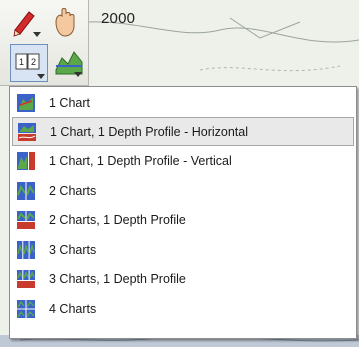 The image size is (359, 347). I want to click on menu-item-2-charts-1-profile: 2 Charts, 1 Depth Profile, so click(183, 219).